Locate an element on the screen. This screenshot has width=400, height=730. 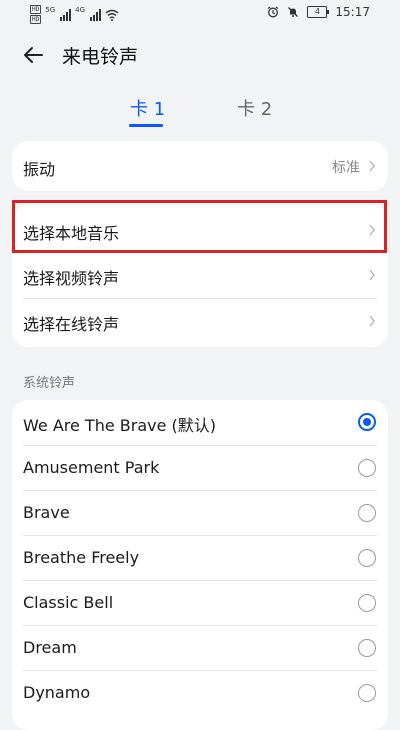
ringtone-row: Dream is located at coordinates (200, 648).